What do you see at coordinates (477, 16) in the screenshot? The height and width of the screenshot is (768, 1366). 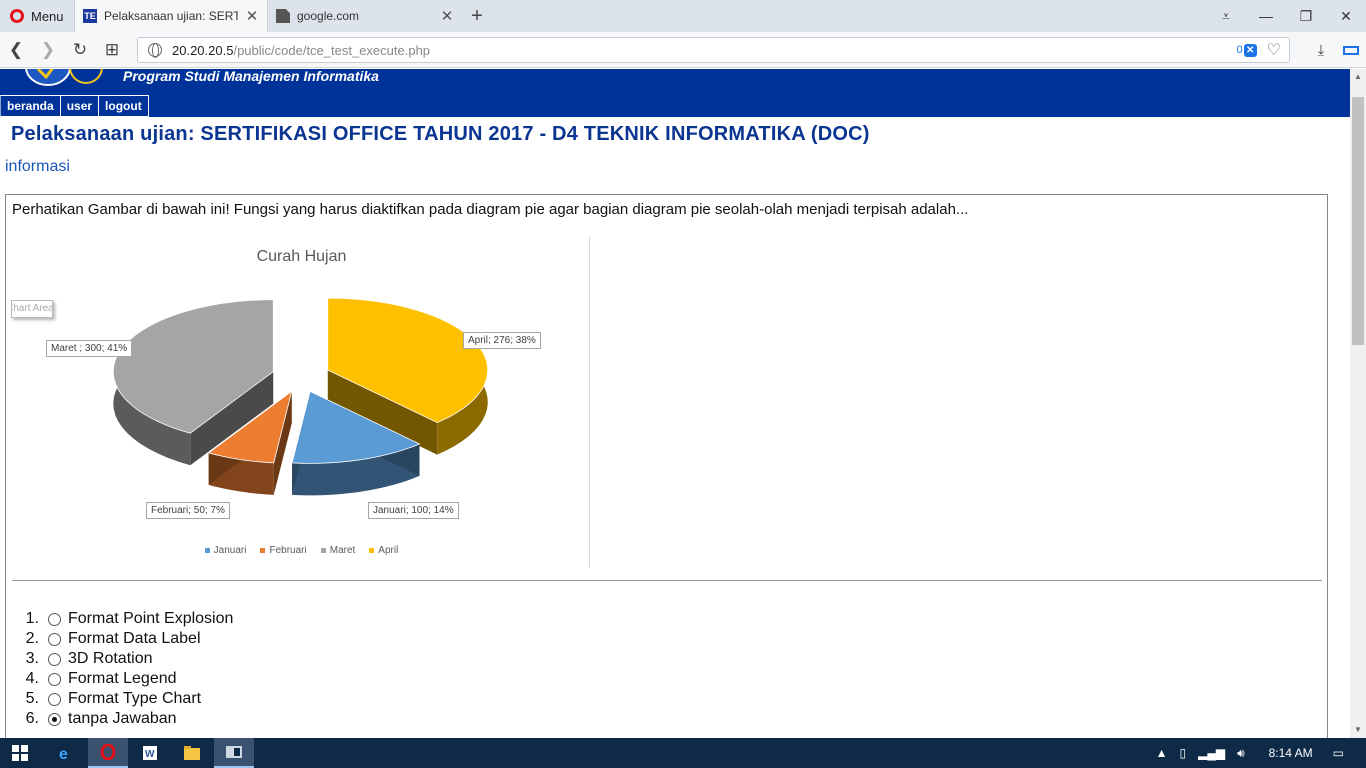 I see `new-tab-button: +` at bounding box center [477, 16].